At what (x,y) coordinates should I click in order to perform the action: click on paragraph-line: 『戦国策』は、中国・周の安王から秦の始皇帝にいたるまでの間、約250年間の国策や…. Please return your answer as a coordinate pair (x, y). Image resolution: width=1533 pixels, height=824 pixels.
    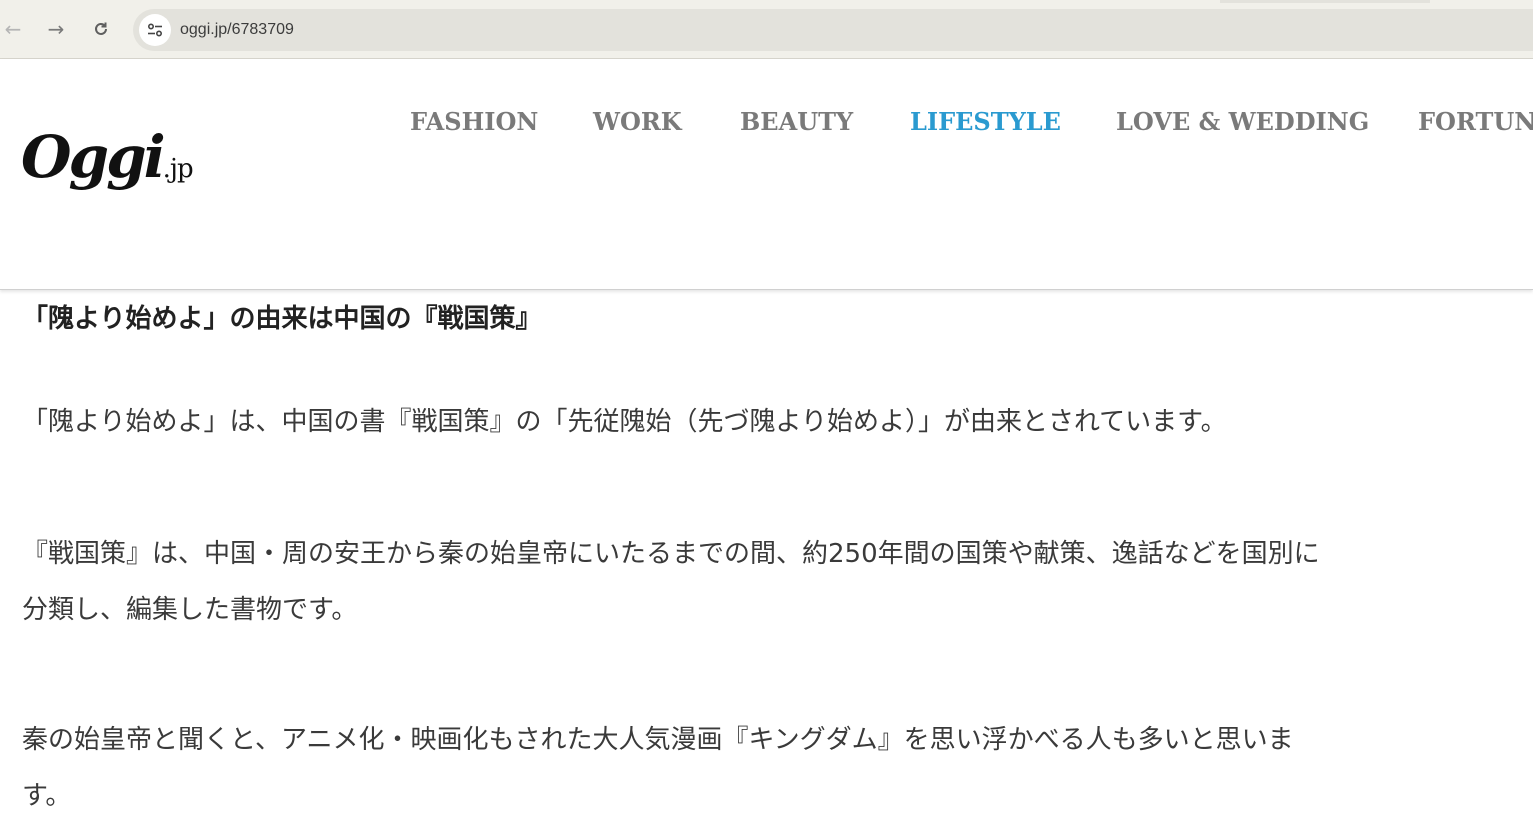
    Looking at the image, I should click on (671, 554).